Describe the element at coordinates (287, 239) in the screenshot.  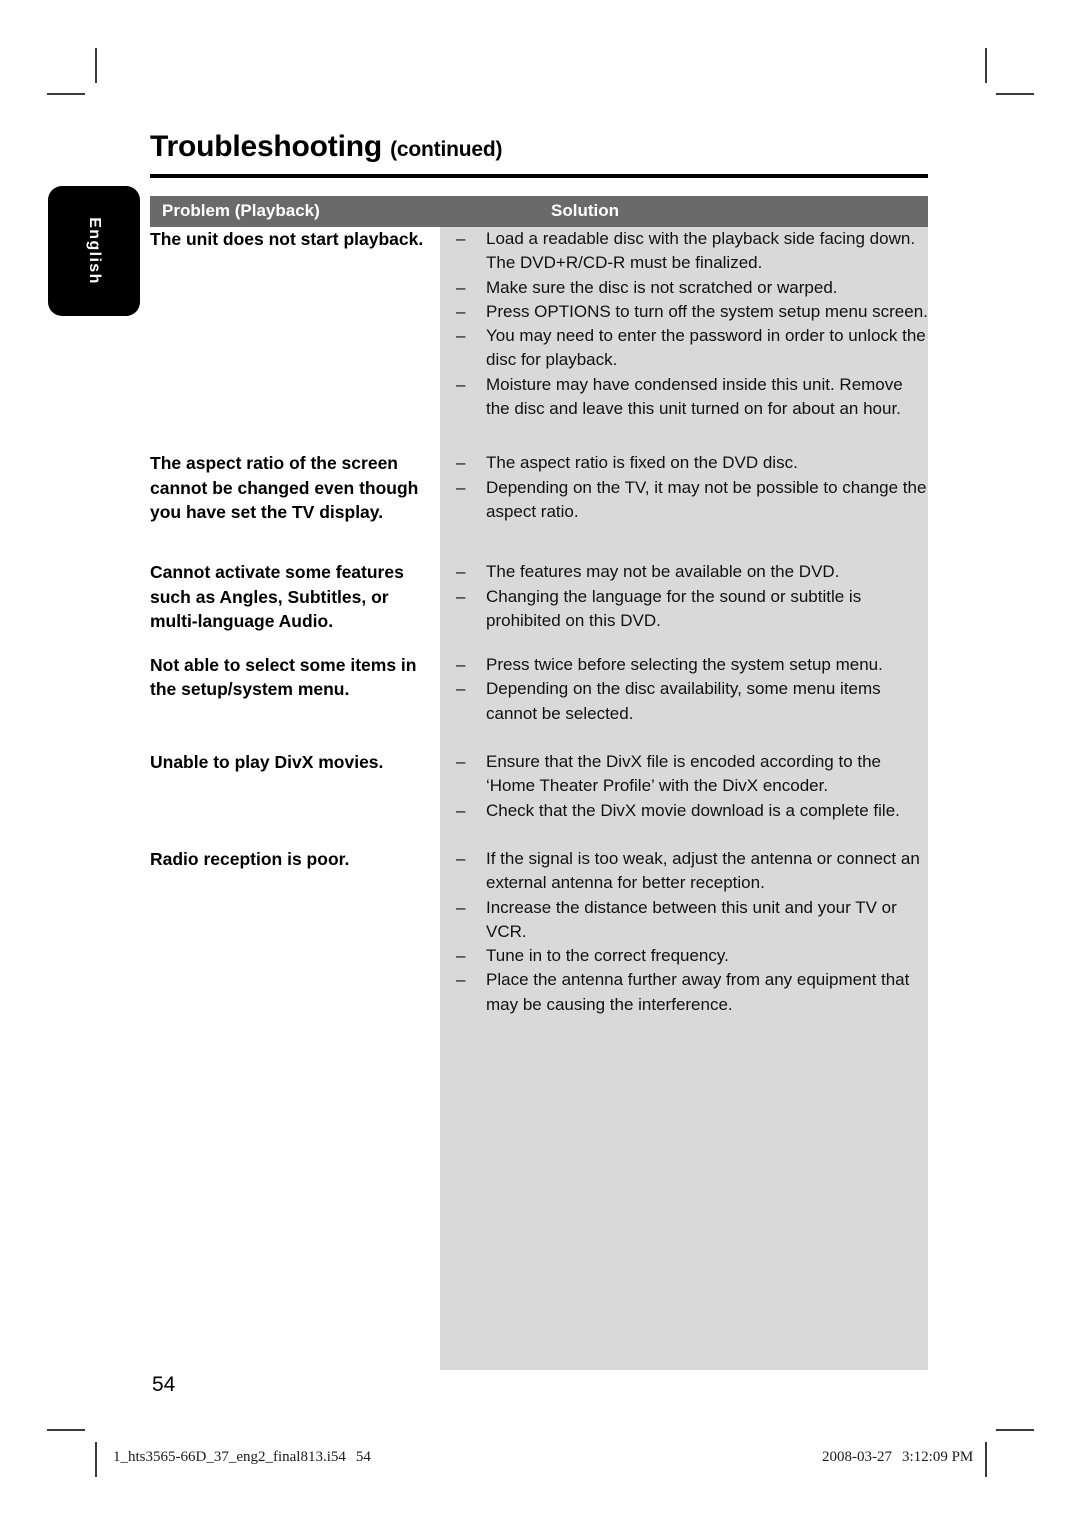
I see `problem-text: The unit does not start playback.` at that location.